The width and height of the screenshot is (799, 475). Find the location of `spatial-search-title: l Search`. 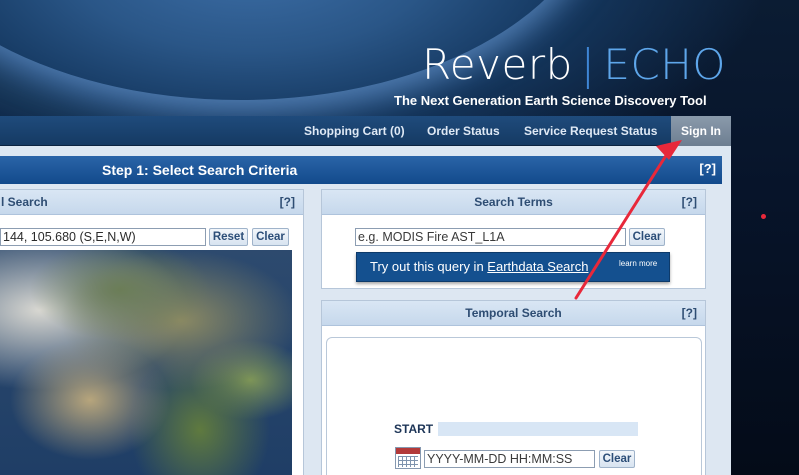

spatial-search-title: l Search is located at coordinates (24, 202).